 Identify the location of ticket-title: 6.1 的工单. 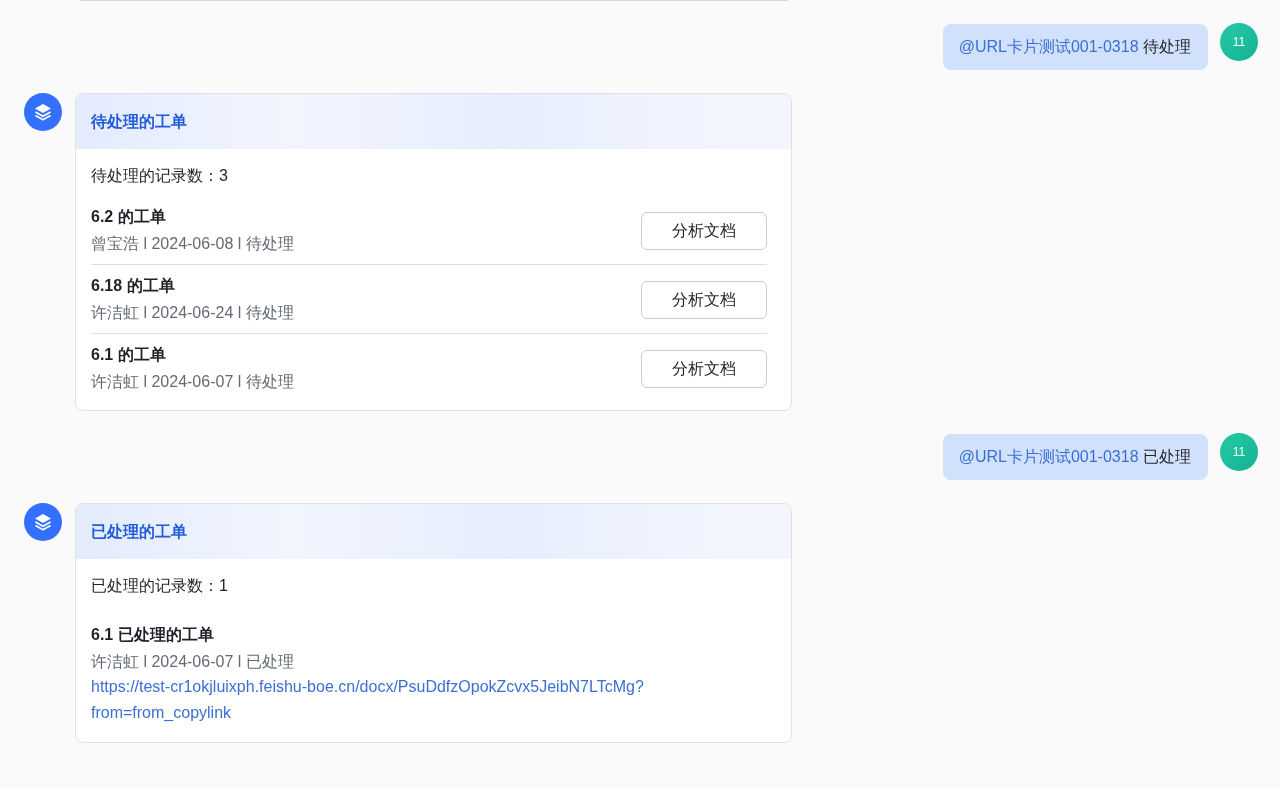
(129, 355).